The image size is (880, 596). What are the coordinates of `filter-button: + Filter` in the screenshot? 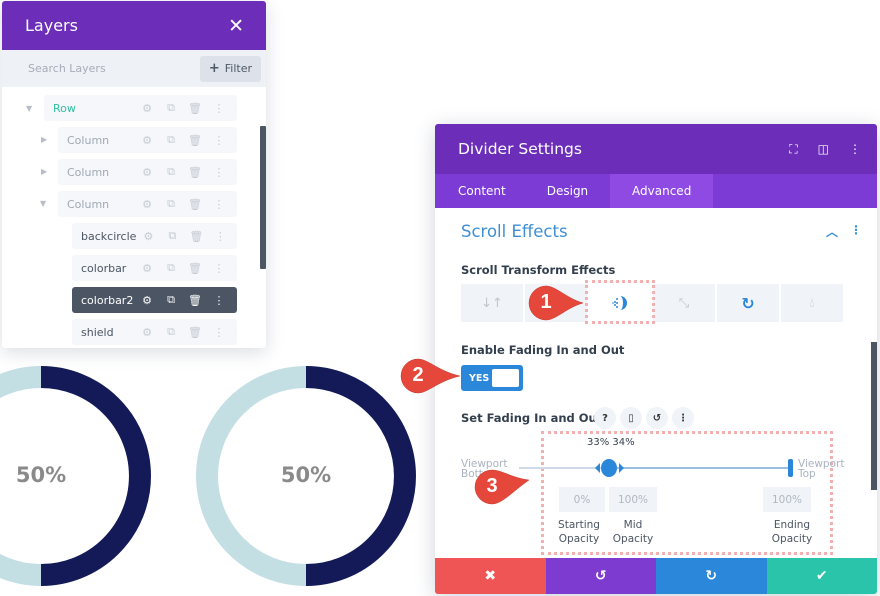 It's located at (230, 68).